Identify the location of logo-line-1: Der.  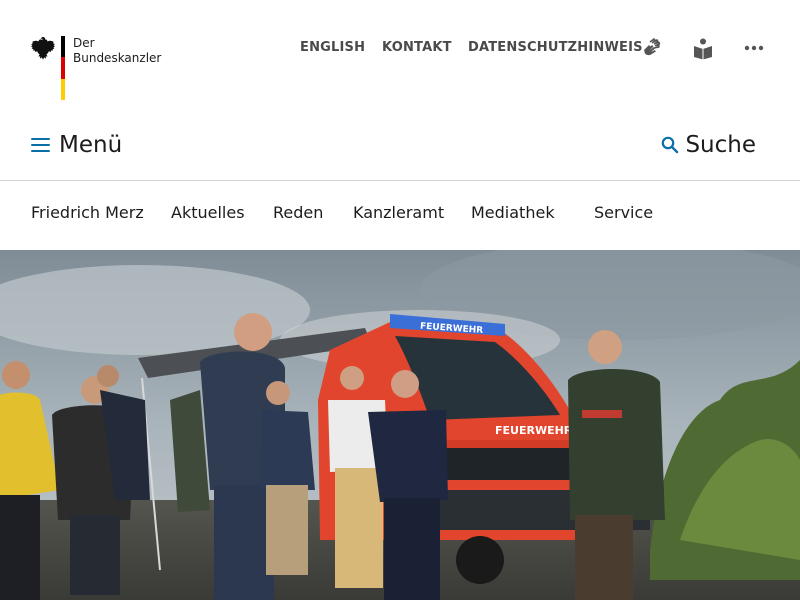
(84, 43).